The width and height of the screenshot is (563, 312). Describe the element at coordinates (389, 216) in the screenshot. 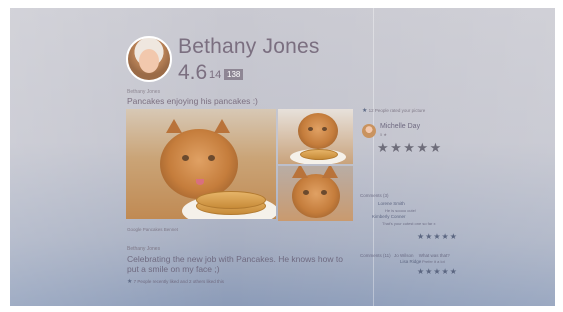

I see `comment-name: Kimberly Conner` at that location.